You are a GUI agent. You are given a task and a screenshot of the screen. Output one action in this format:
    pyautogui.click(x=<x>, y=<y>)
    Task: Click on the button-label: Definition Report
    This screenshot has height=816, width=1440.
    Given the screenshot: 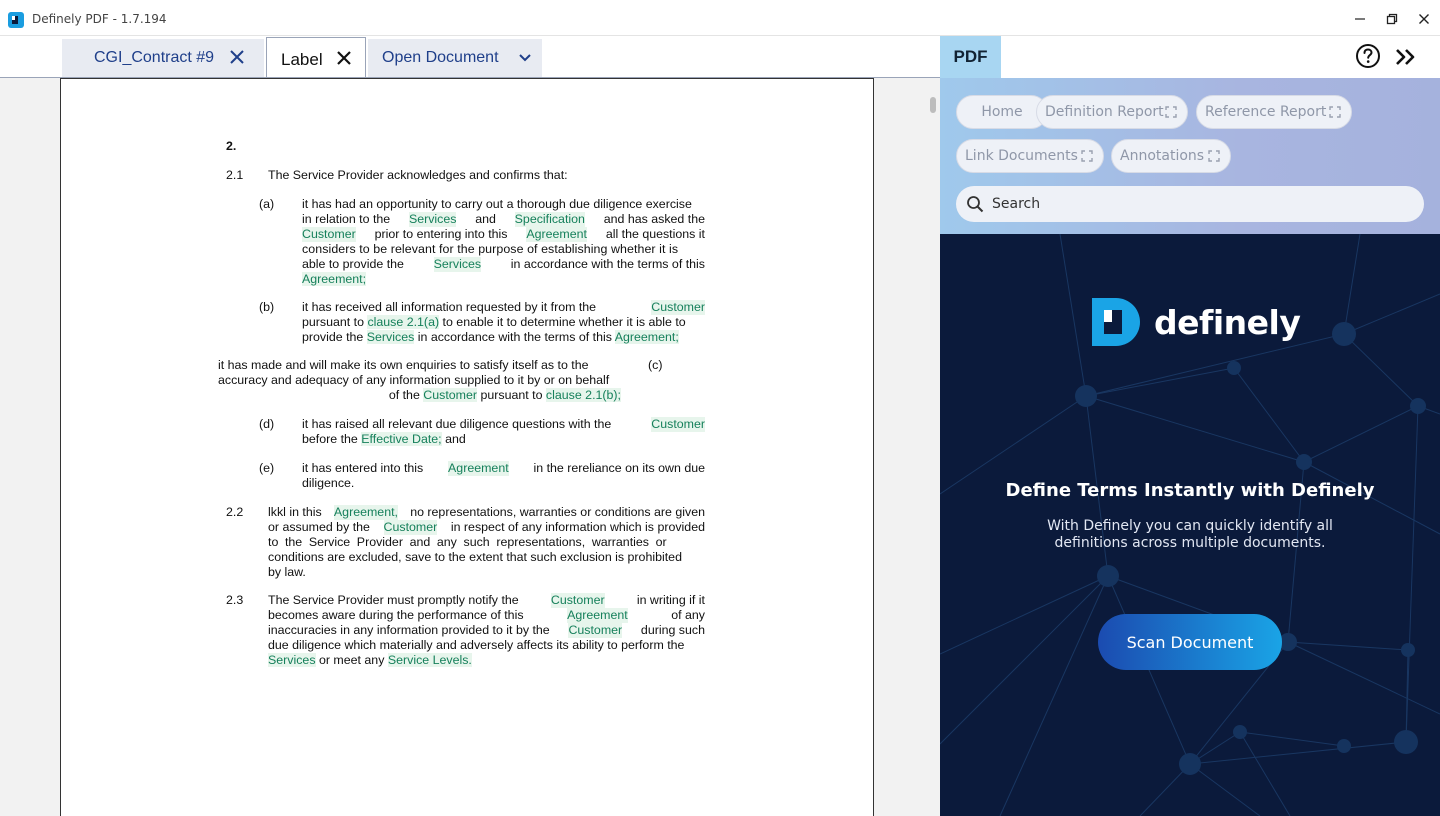 What is the action you would take?
    pyautogui.click(x=1104, y=112)
    